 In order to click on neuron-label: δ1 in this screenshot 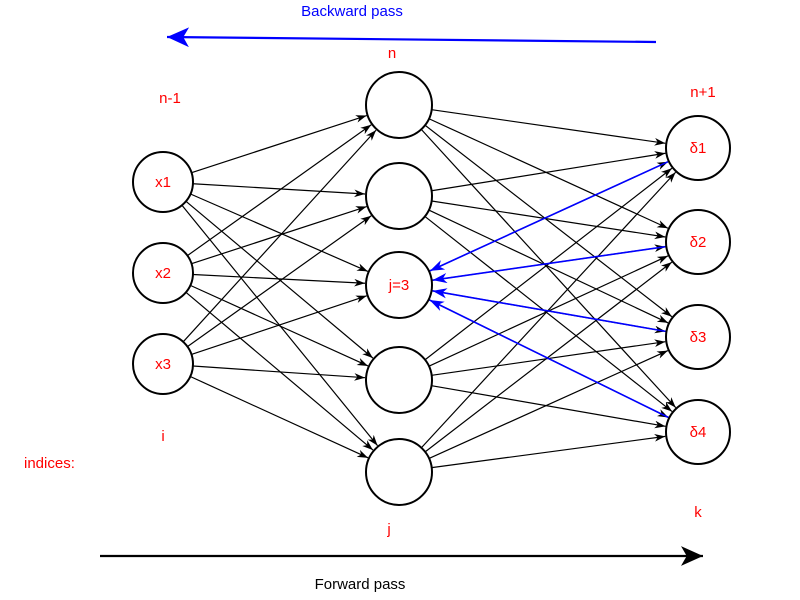, I will do `click(698, 148)`.